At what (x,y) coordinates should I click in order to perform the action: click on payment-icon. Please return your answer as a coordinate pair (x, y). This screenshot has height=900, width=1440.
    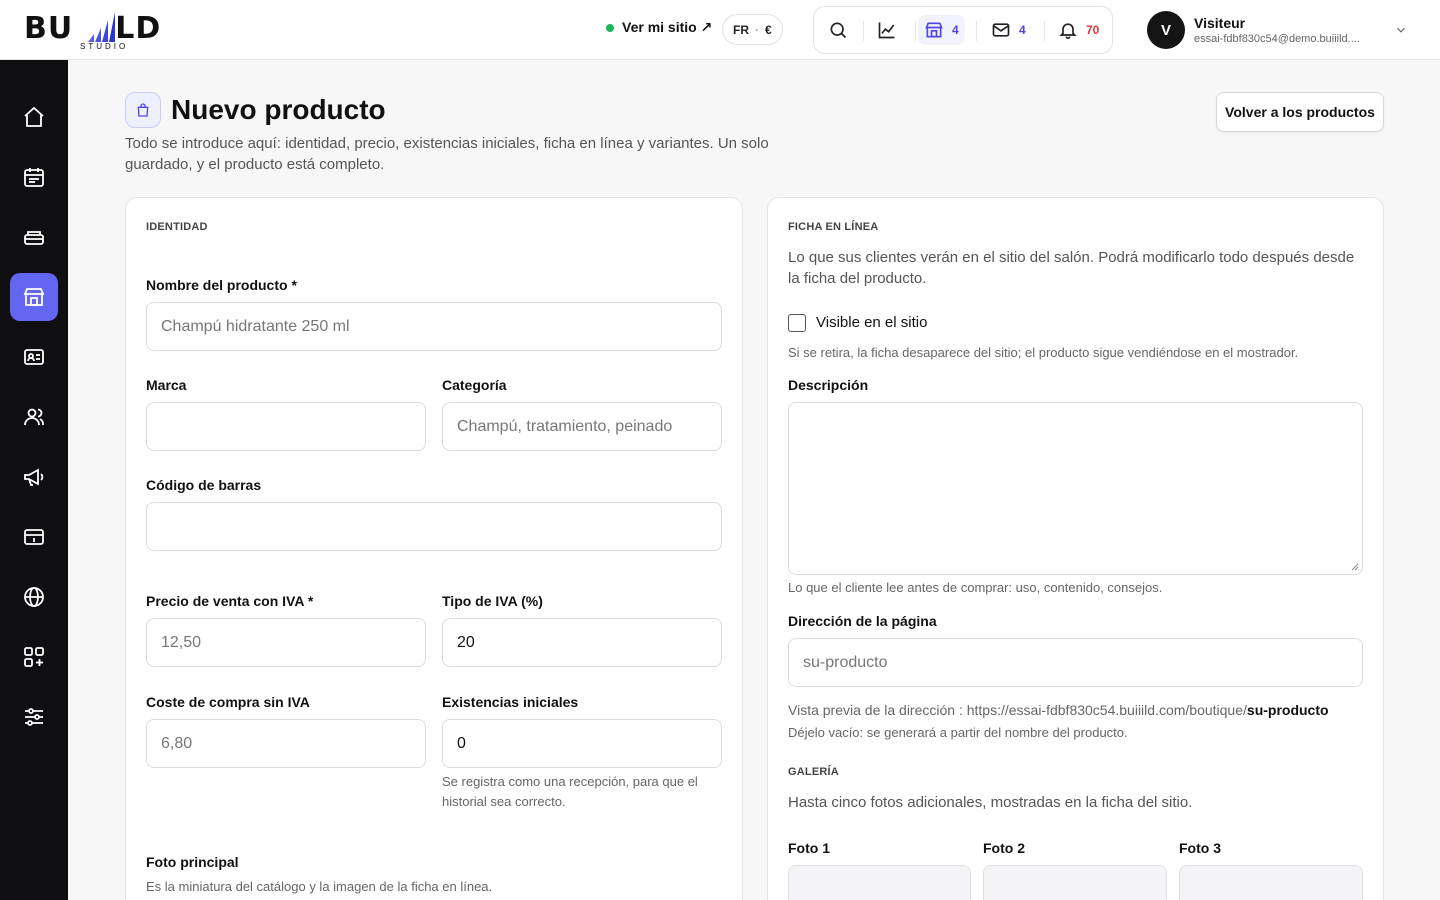
    Looking at the image, I should click on (34, 537).